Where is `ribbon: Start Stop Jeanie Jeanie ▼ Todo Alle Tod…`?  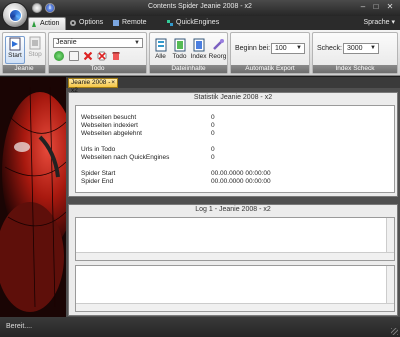 ribbon: Start Stop Jeanie Jeanie ▼ Todo Alle Tod… is located at coordinates (200, 53).